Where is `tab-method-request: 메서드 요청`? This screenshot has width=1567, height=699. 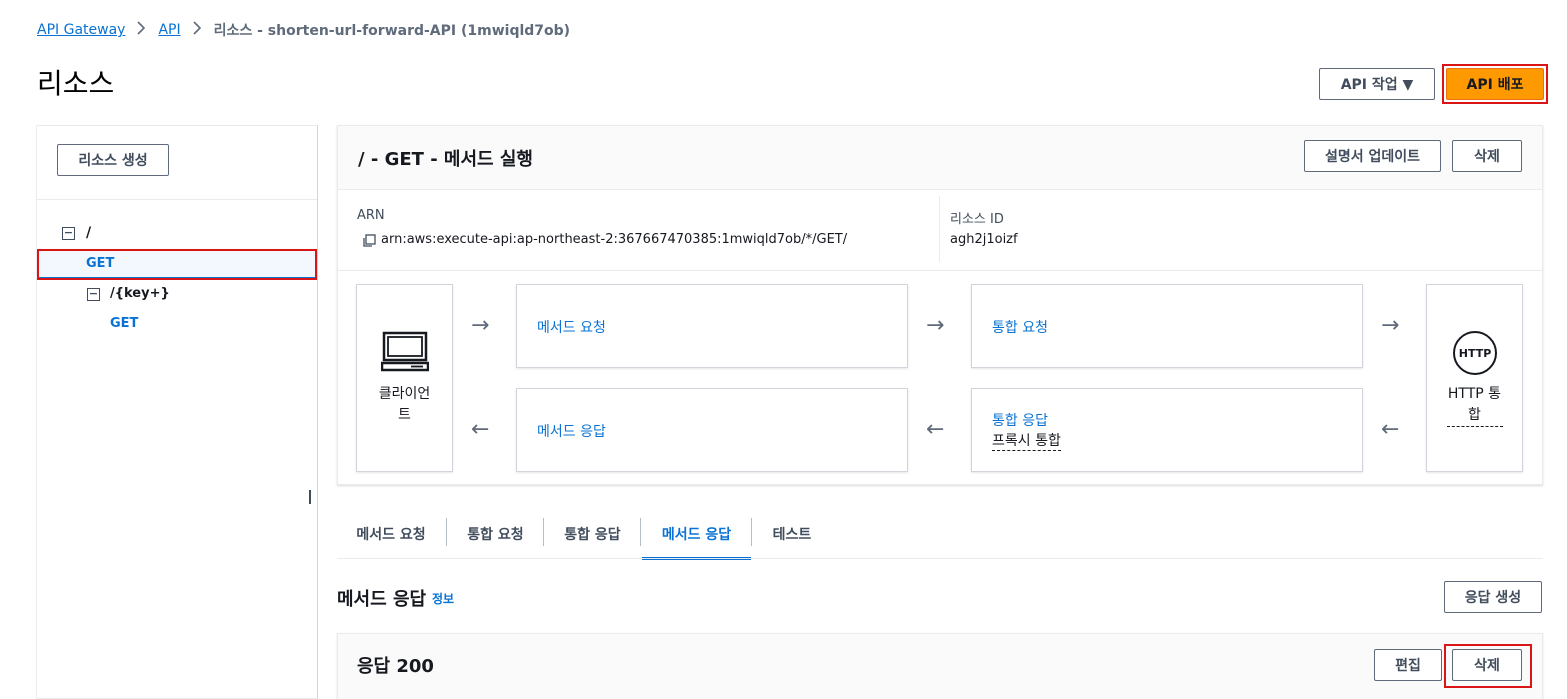
tab-method-request: 메서드 요청 is located at coordinates (391, 539).